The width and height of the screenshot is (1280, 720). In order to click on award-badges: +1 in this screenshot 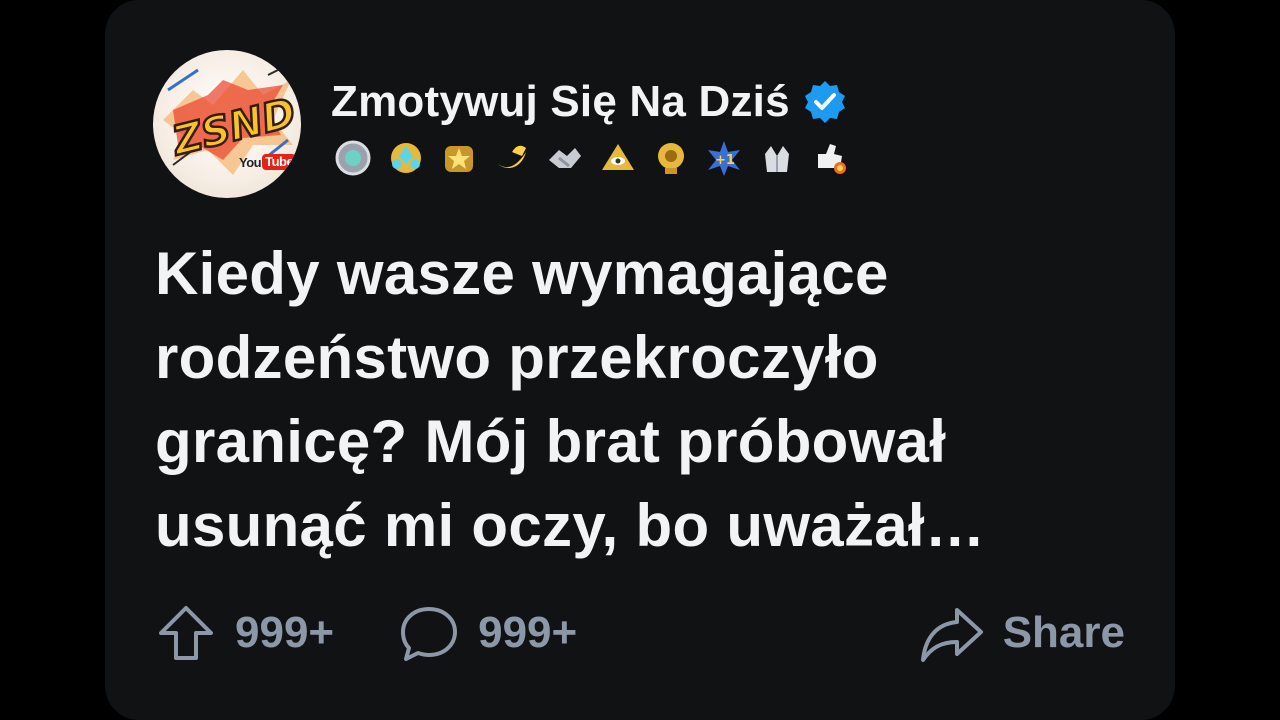, I will do `click(591, 158)`.